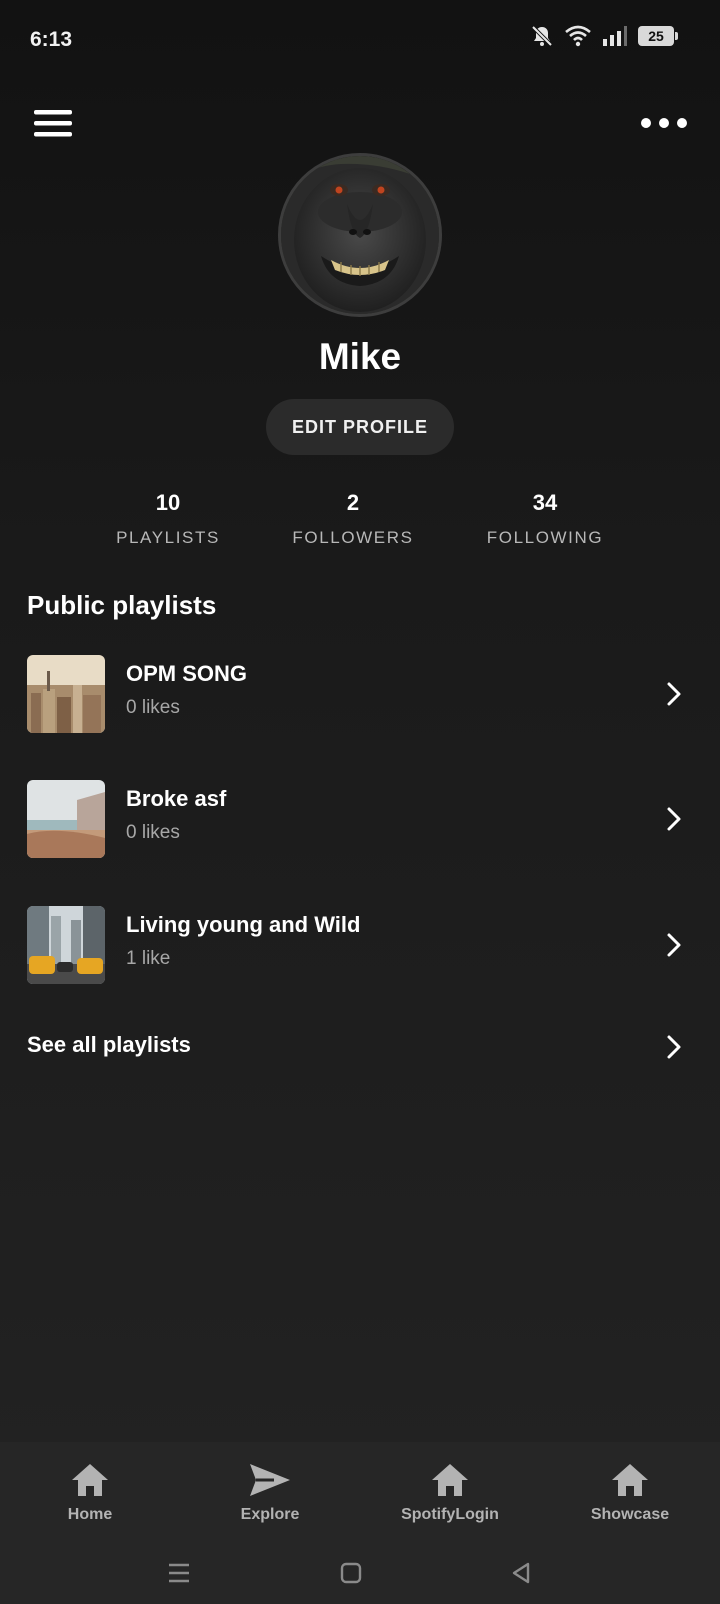  Describe the element at coordinates (90, 1514) in the screenshot. I see `nav-label: Home` at that location.